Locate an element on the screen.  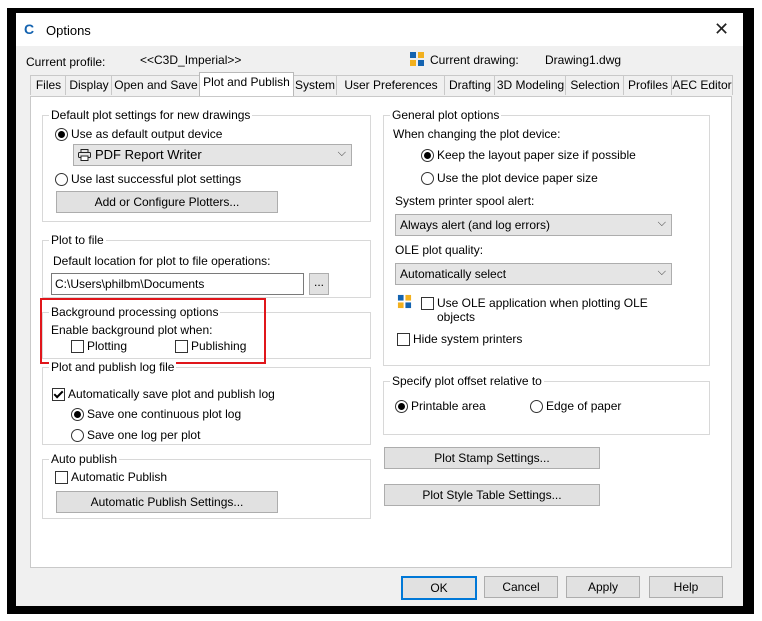
auto-save-log-checkbox is located at coordinates (58, 394).